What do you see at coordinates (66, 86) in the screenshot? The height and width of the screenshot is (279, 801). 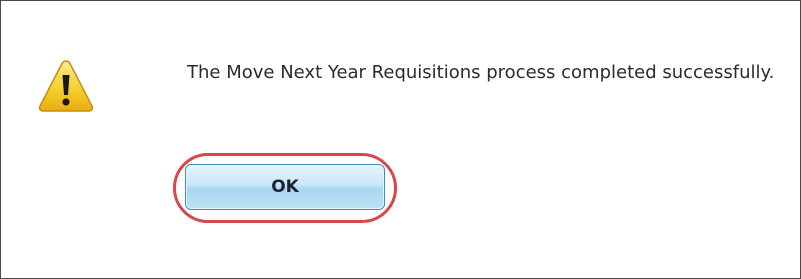 I see `warning-icon` at bounding box center [66, 86].